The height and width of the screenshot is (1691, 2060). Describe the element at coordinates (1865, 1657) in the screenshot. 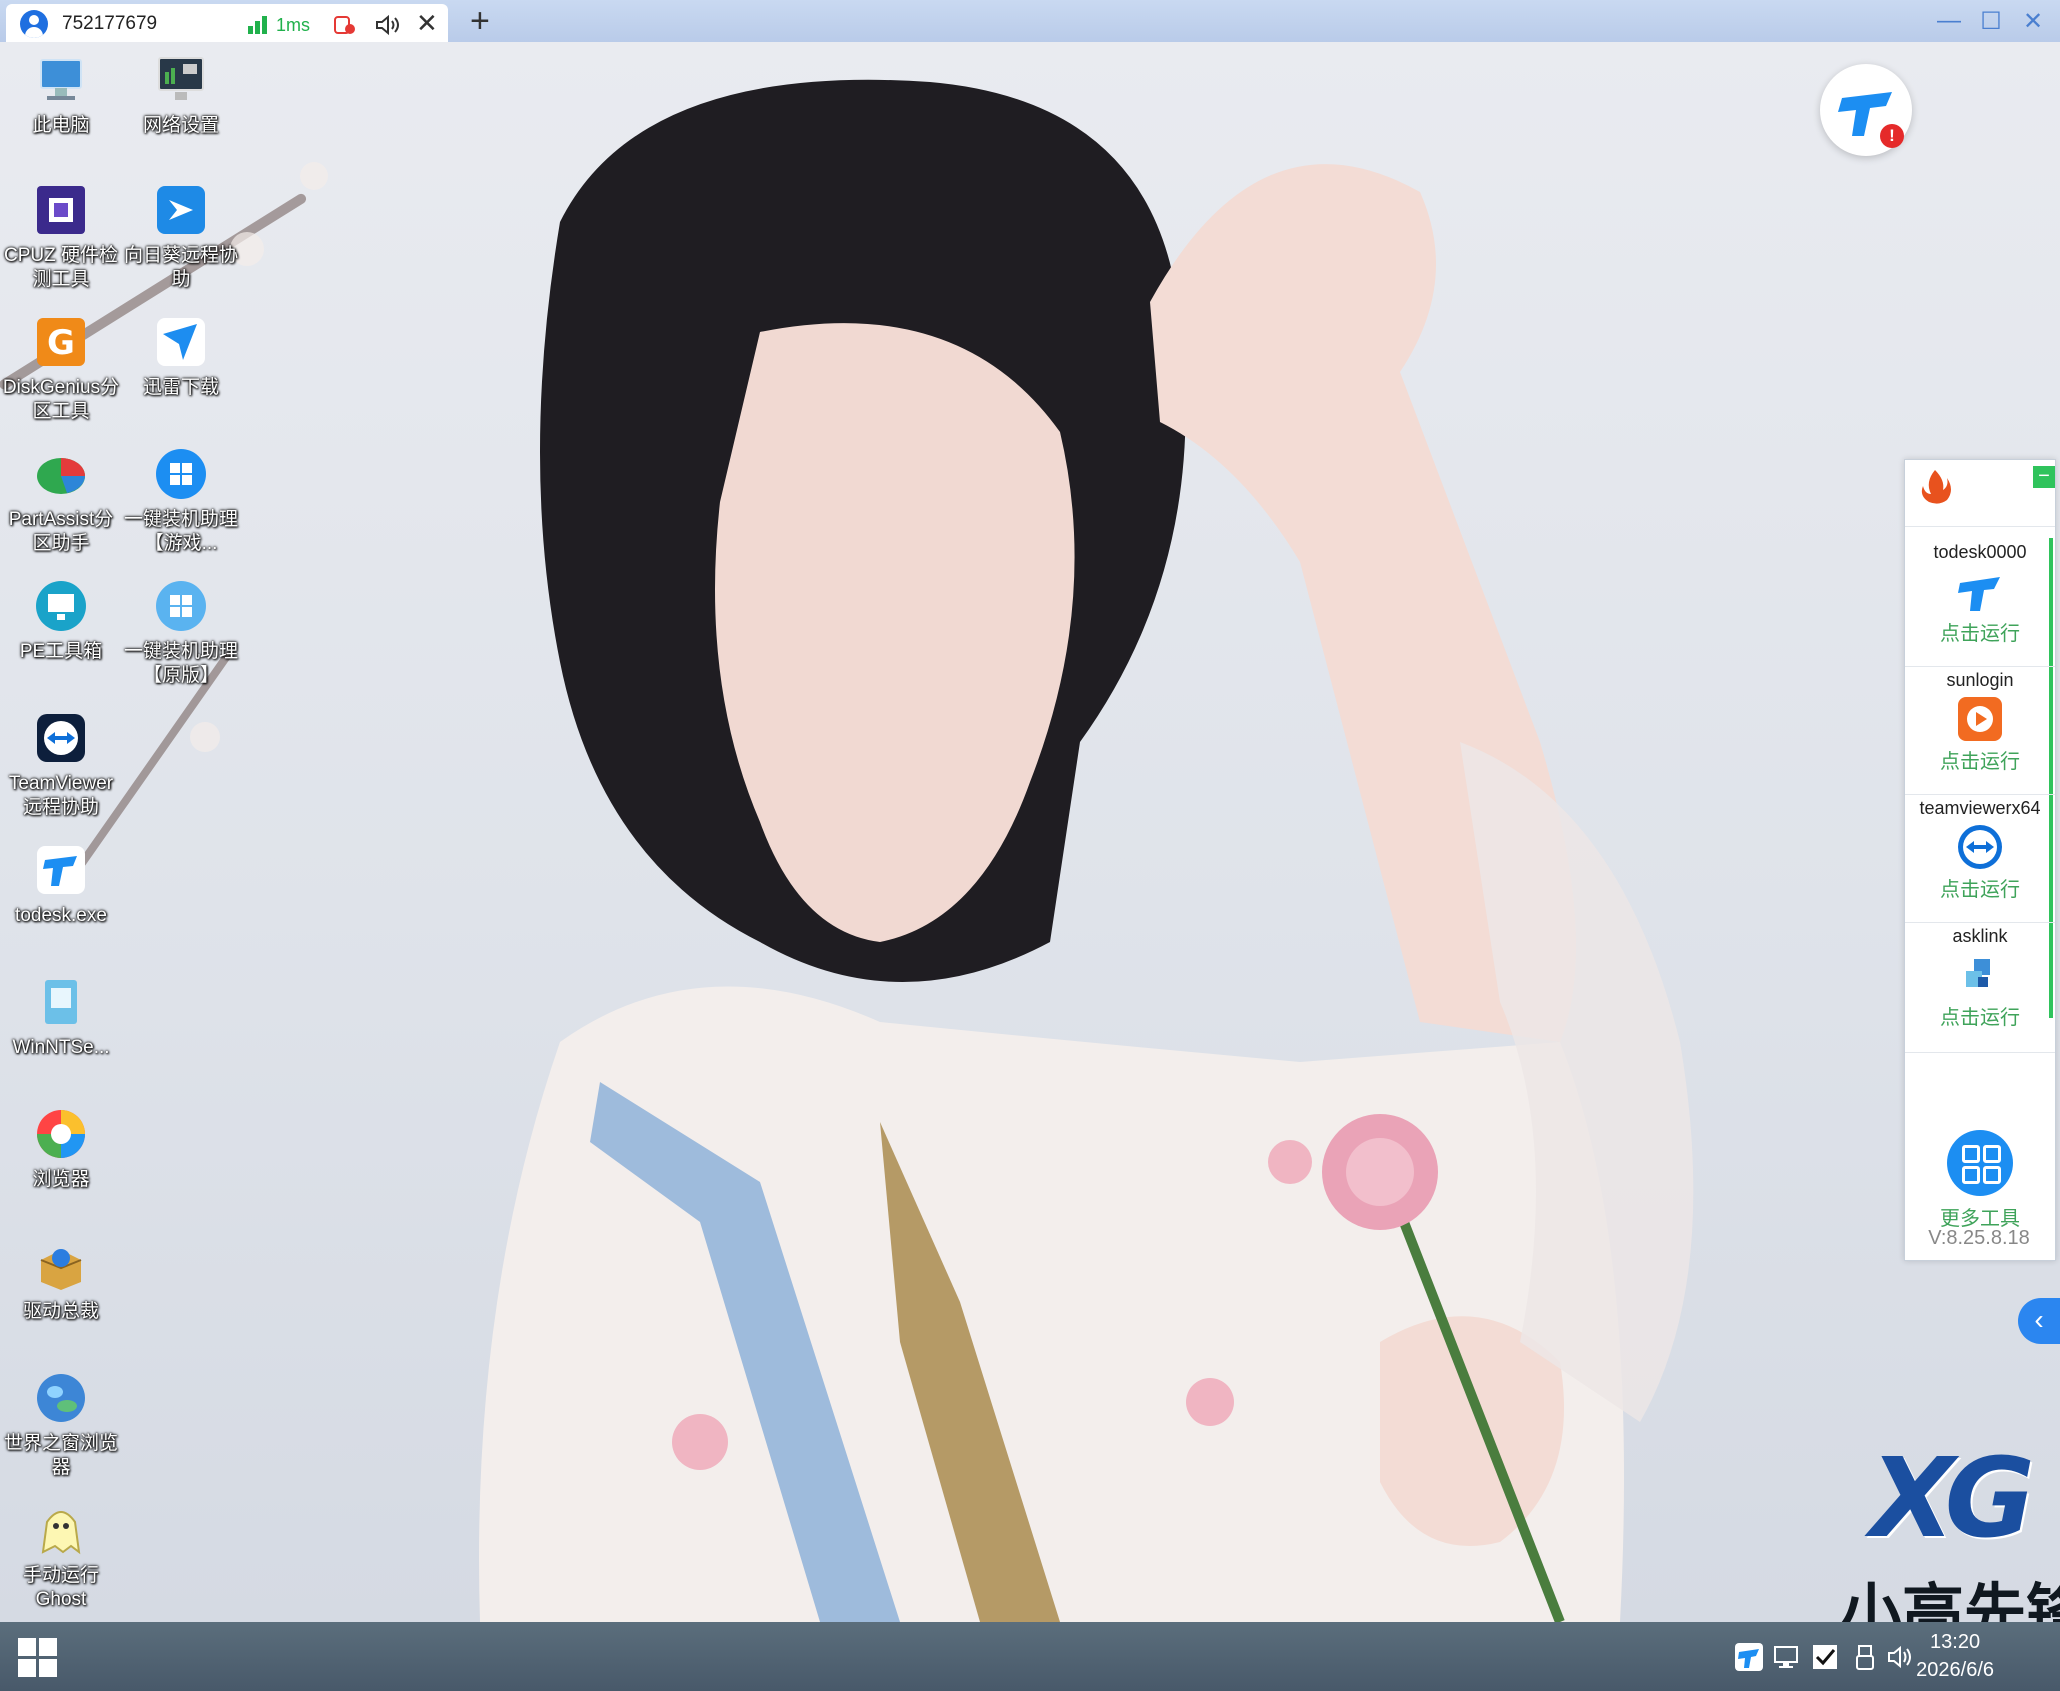

I see `usb-tray-icon` at that location.